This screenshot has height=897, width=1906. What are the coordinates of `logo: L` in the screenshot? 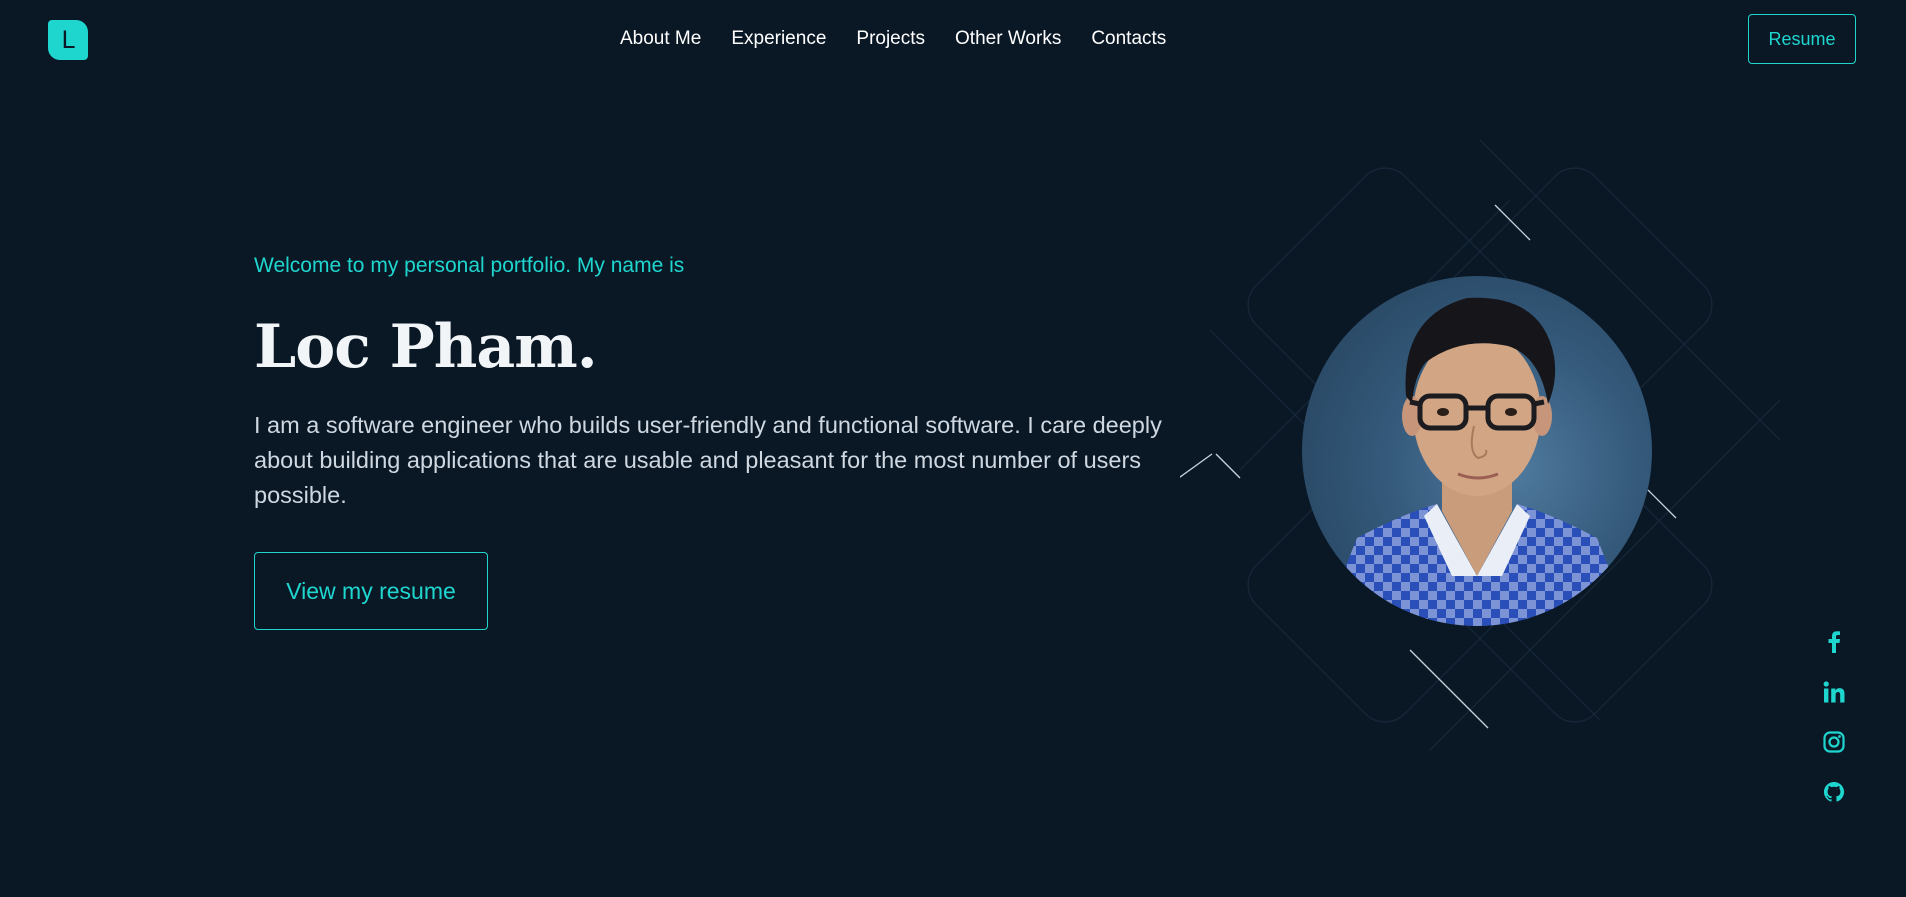 It's located at (68, 40).